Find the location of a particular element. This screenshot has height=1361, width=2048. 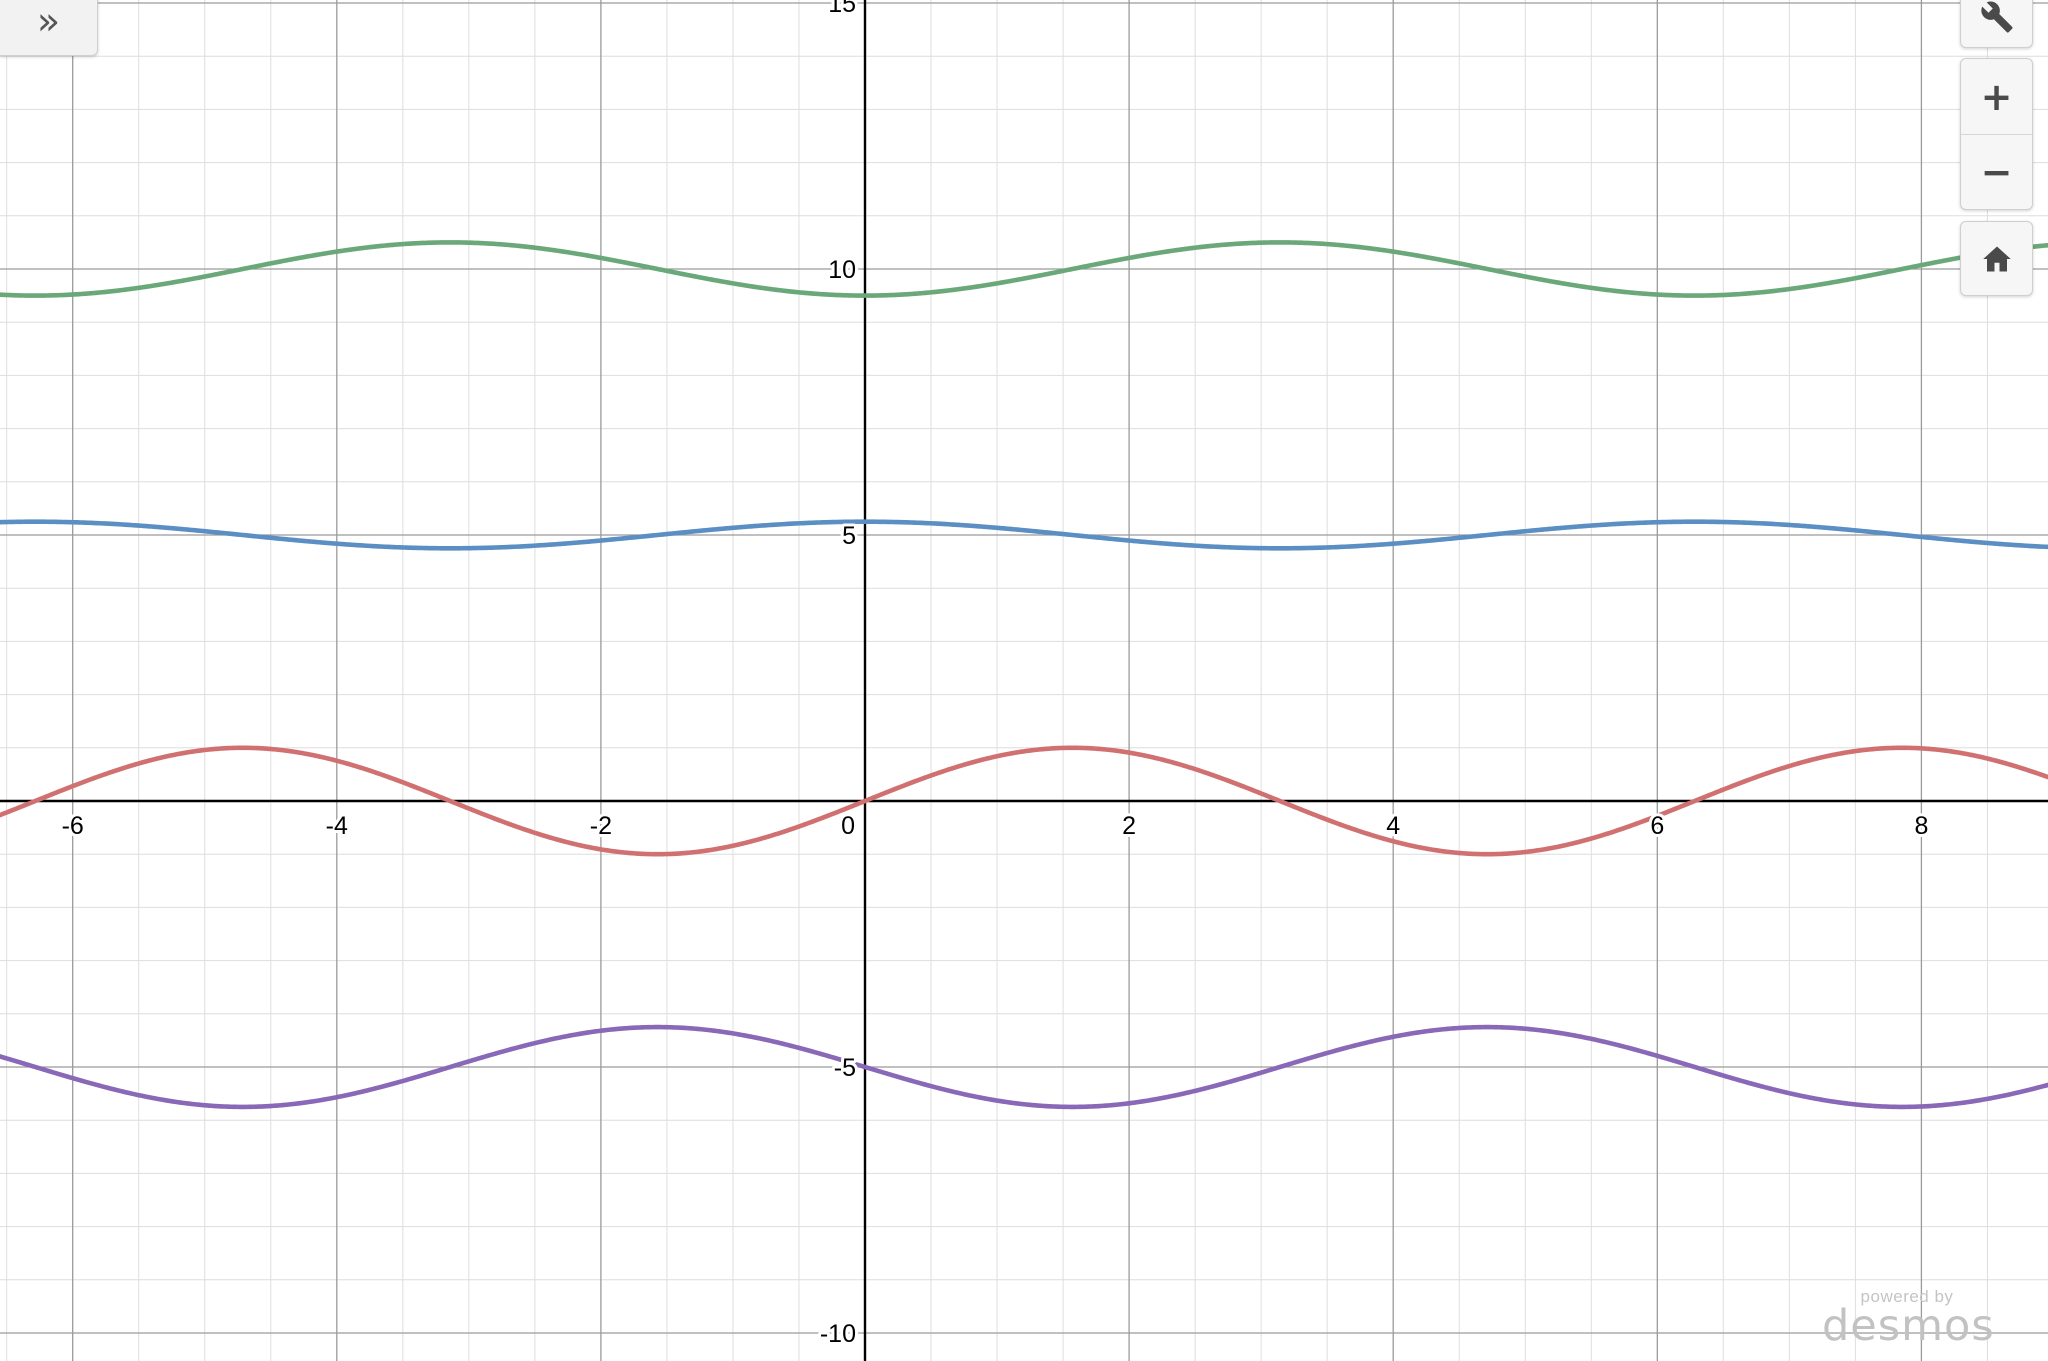

zoom-out-button: − is located at coordinates (1996, 171).